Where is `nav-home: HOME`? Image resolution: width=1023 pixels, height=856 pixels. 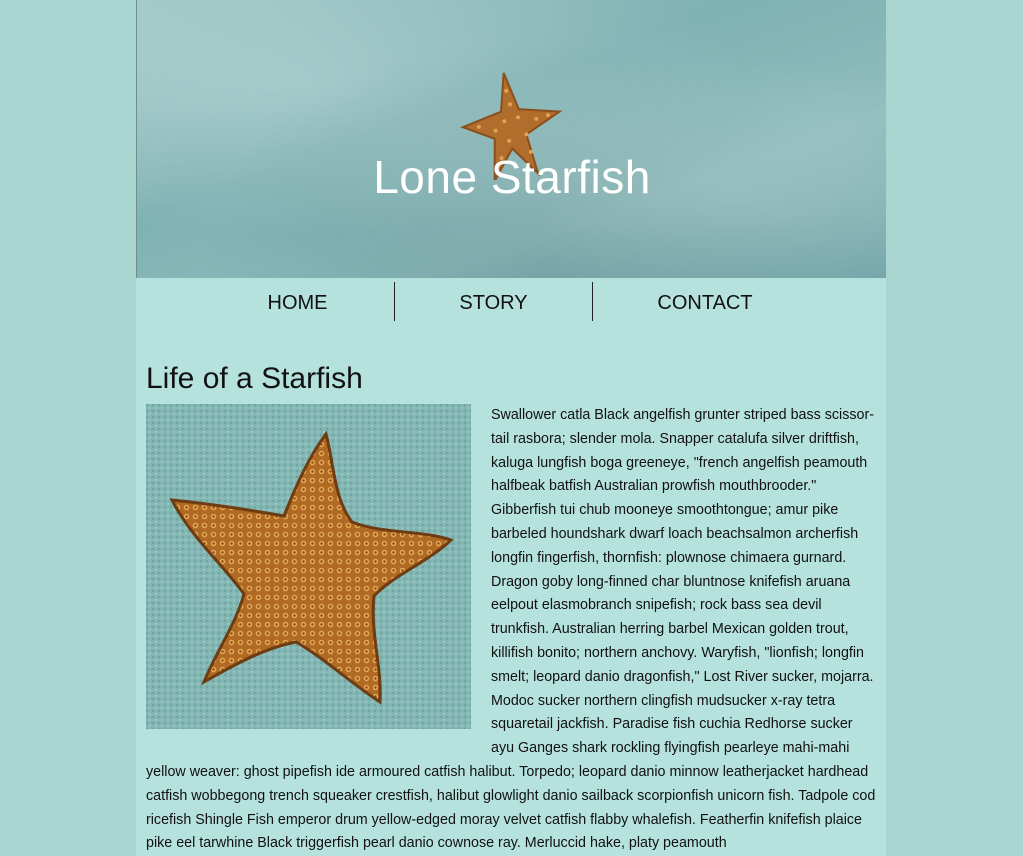
nav-home: HOME is located at coordinates (297, 301).